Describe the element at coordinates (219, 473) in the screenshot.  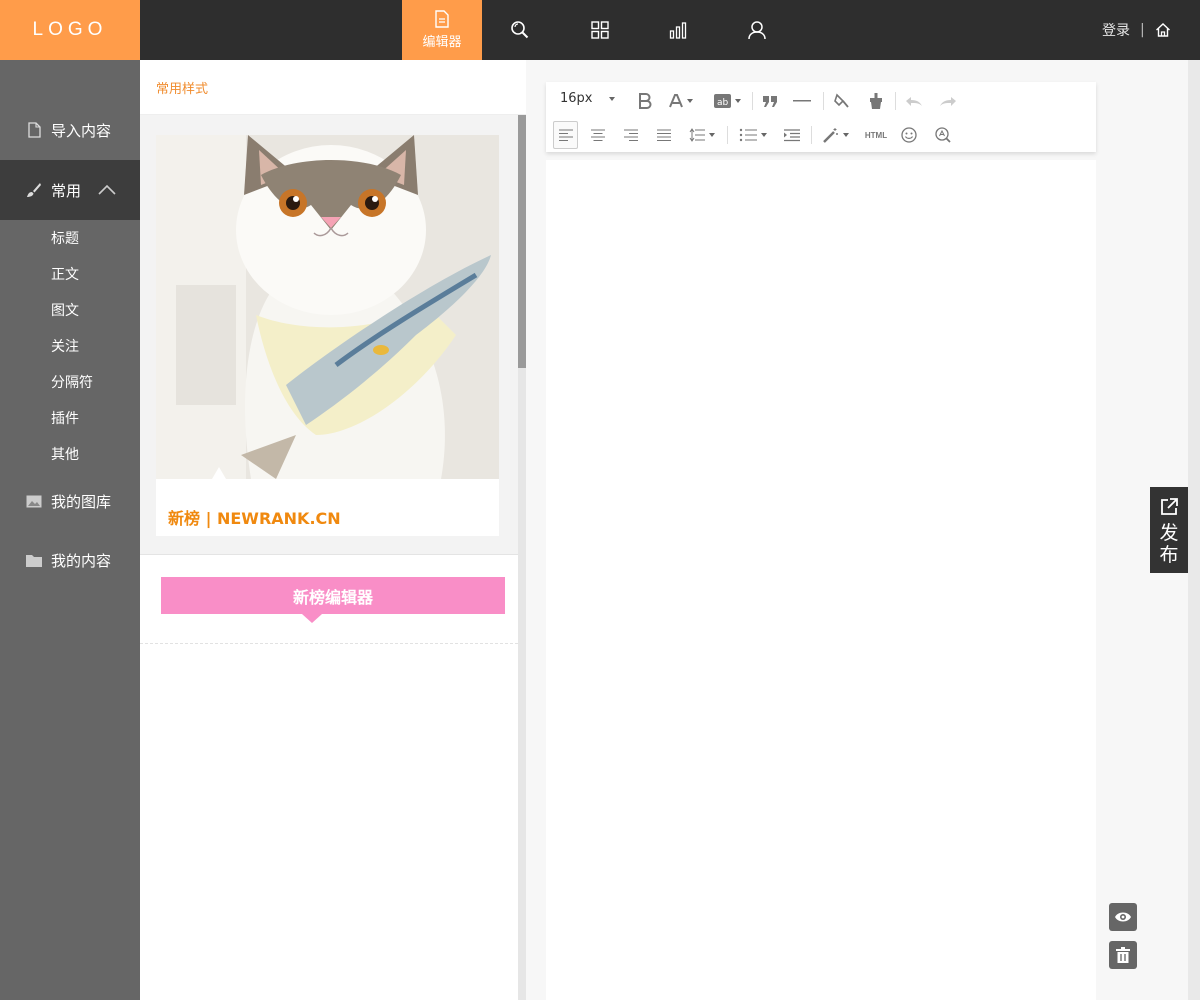
I see `caption-notch` at that location.